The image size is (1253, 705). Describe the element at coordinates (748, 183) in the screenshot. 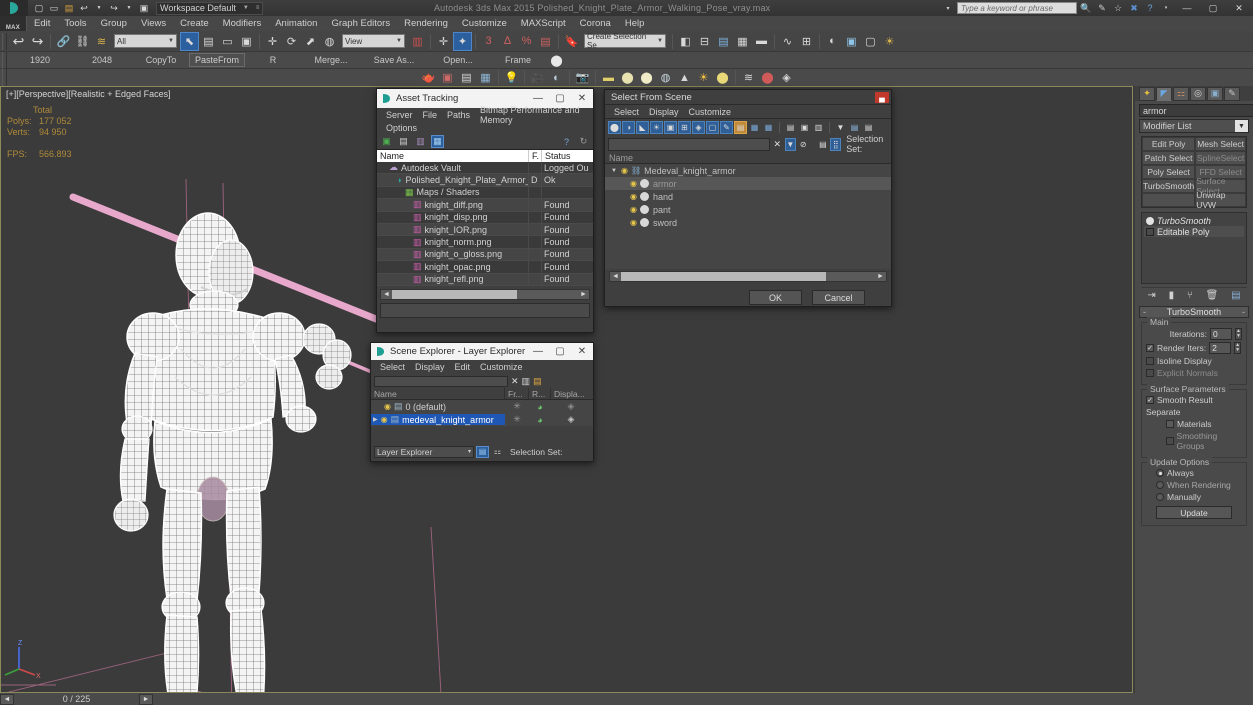

I see `tree-node-armor: ◉ armor` at that location.